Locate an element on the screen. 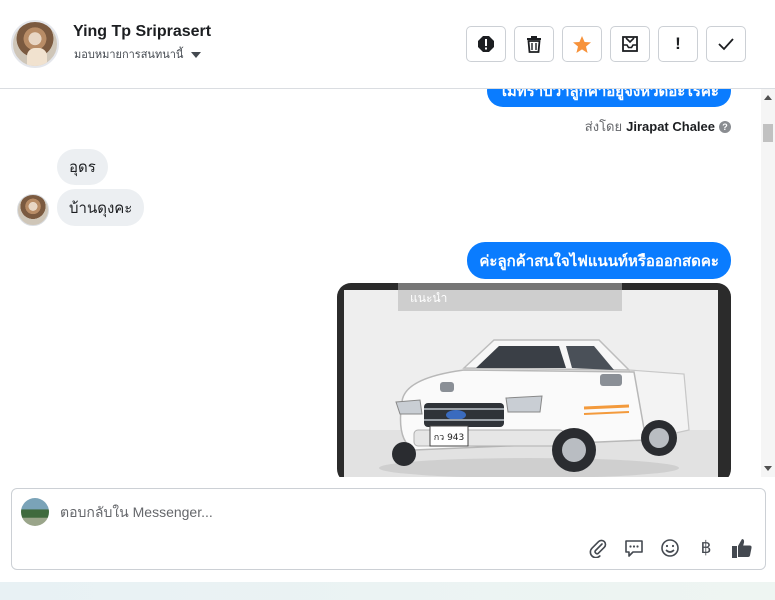 This screenshot has height=600, width=775. chat-bubble-icon is located at coordinates (634, 548).